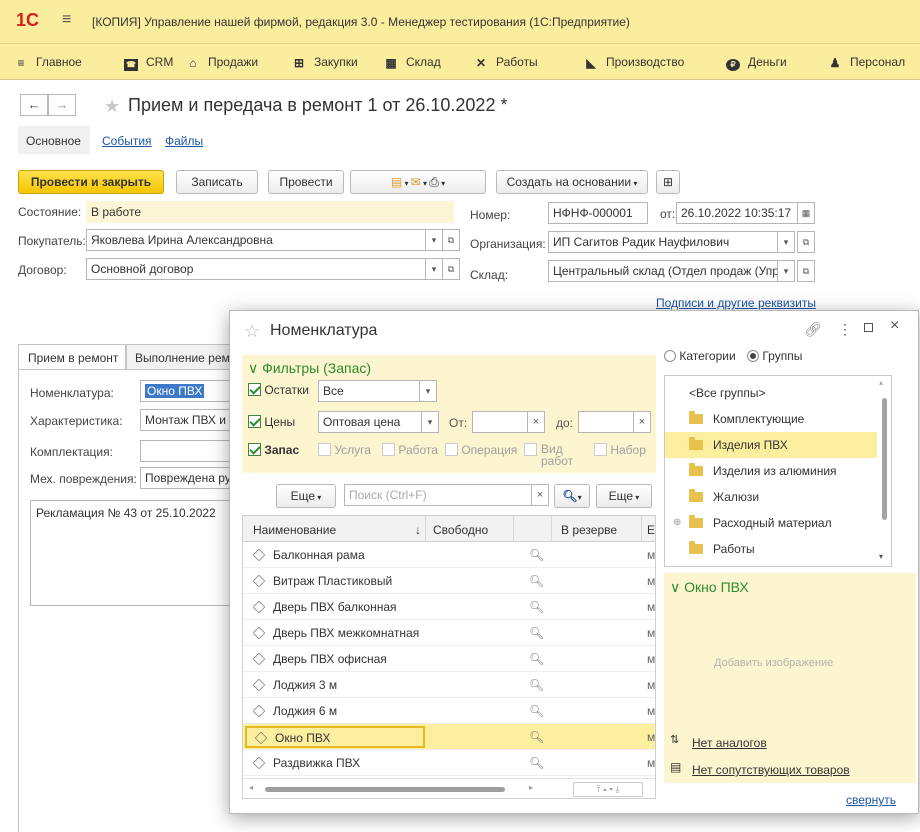 The height and width of the screenshot is (832, 920). I want to click on table-row: Лоджия 6 м 🔍︎ м, so click(449, 711).